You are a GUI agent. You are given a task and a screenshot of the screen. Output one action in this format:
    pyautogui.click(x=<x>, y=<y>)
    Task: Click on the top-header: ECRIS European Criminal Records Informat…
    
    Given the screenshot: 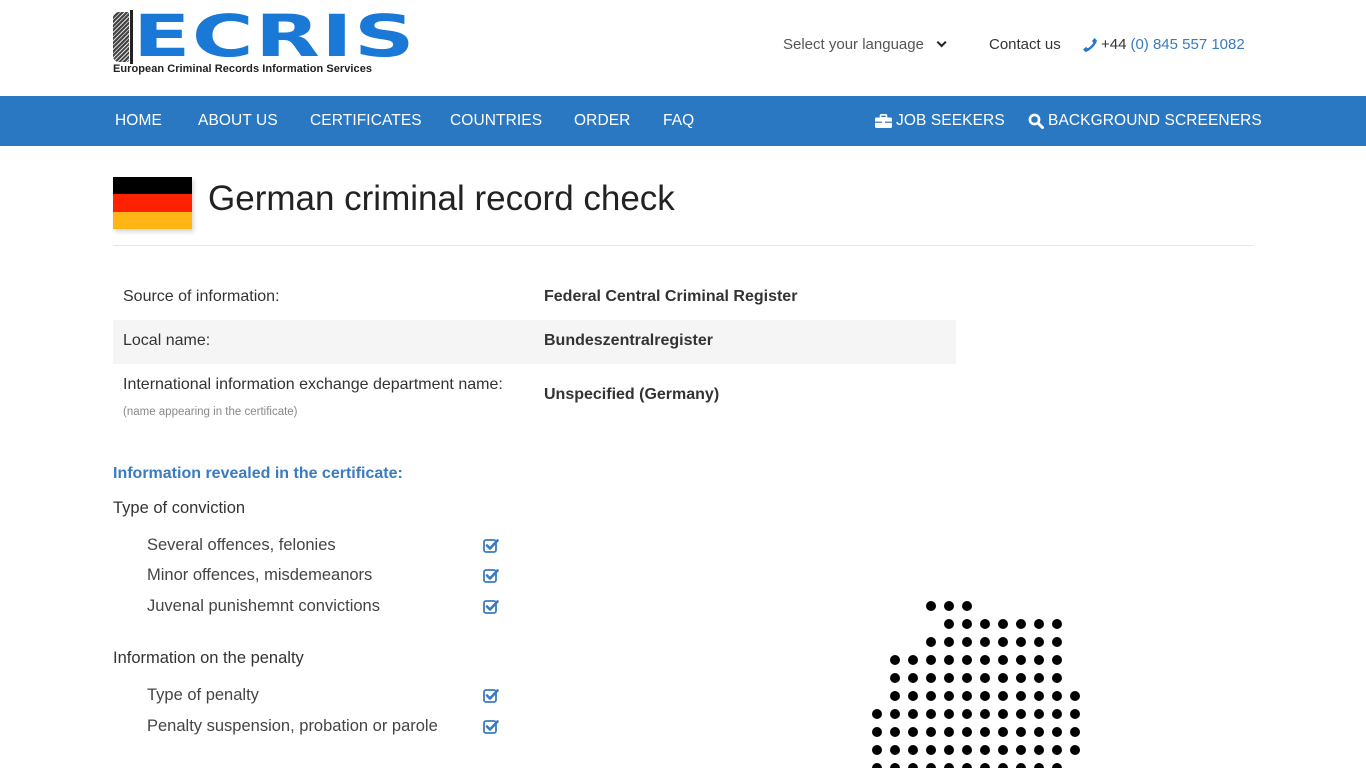 What is the action you would take?
    pyautogui.click(x=683, y=48)
    